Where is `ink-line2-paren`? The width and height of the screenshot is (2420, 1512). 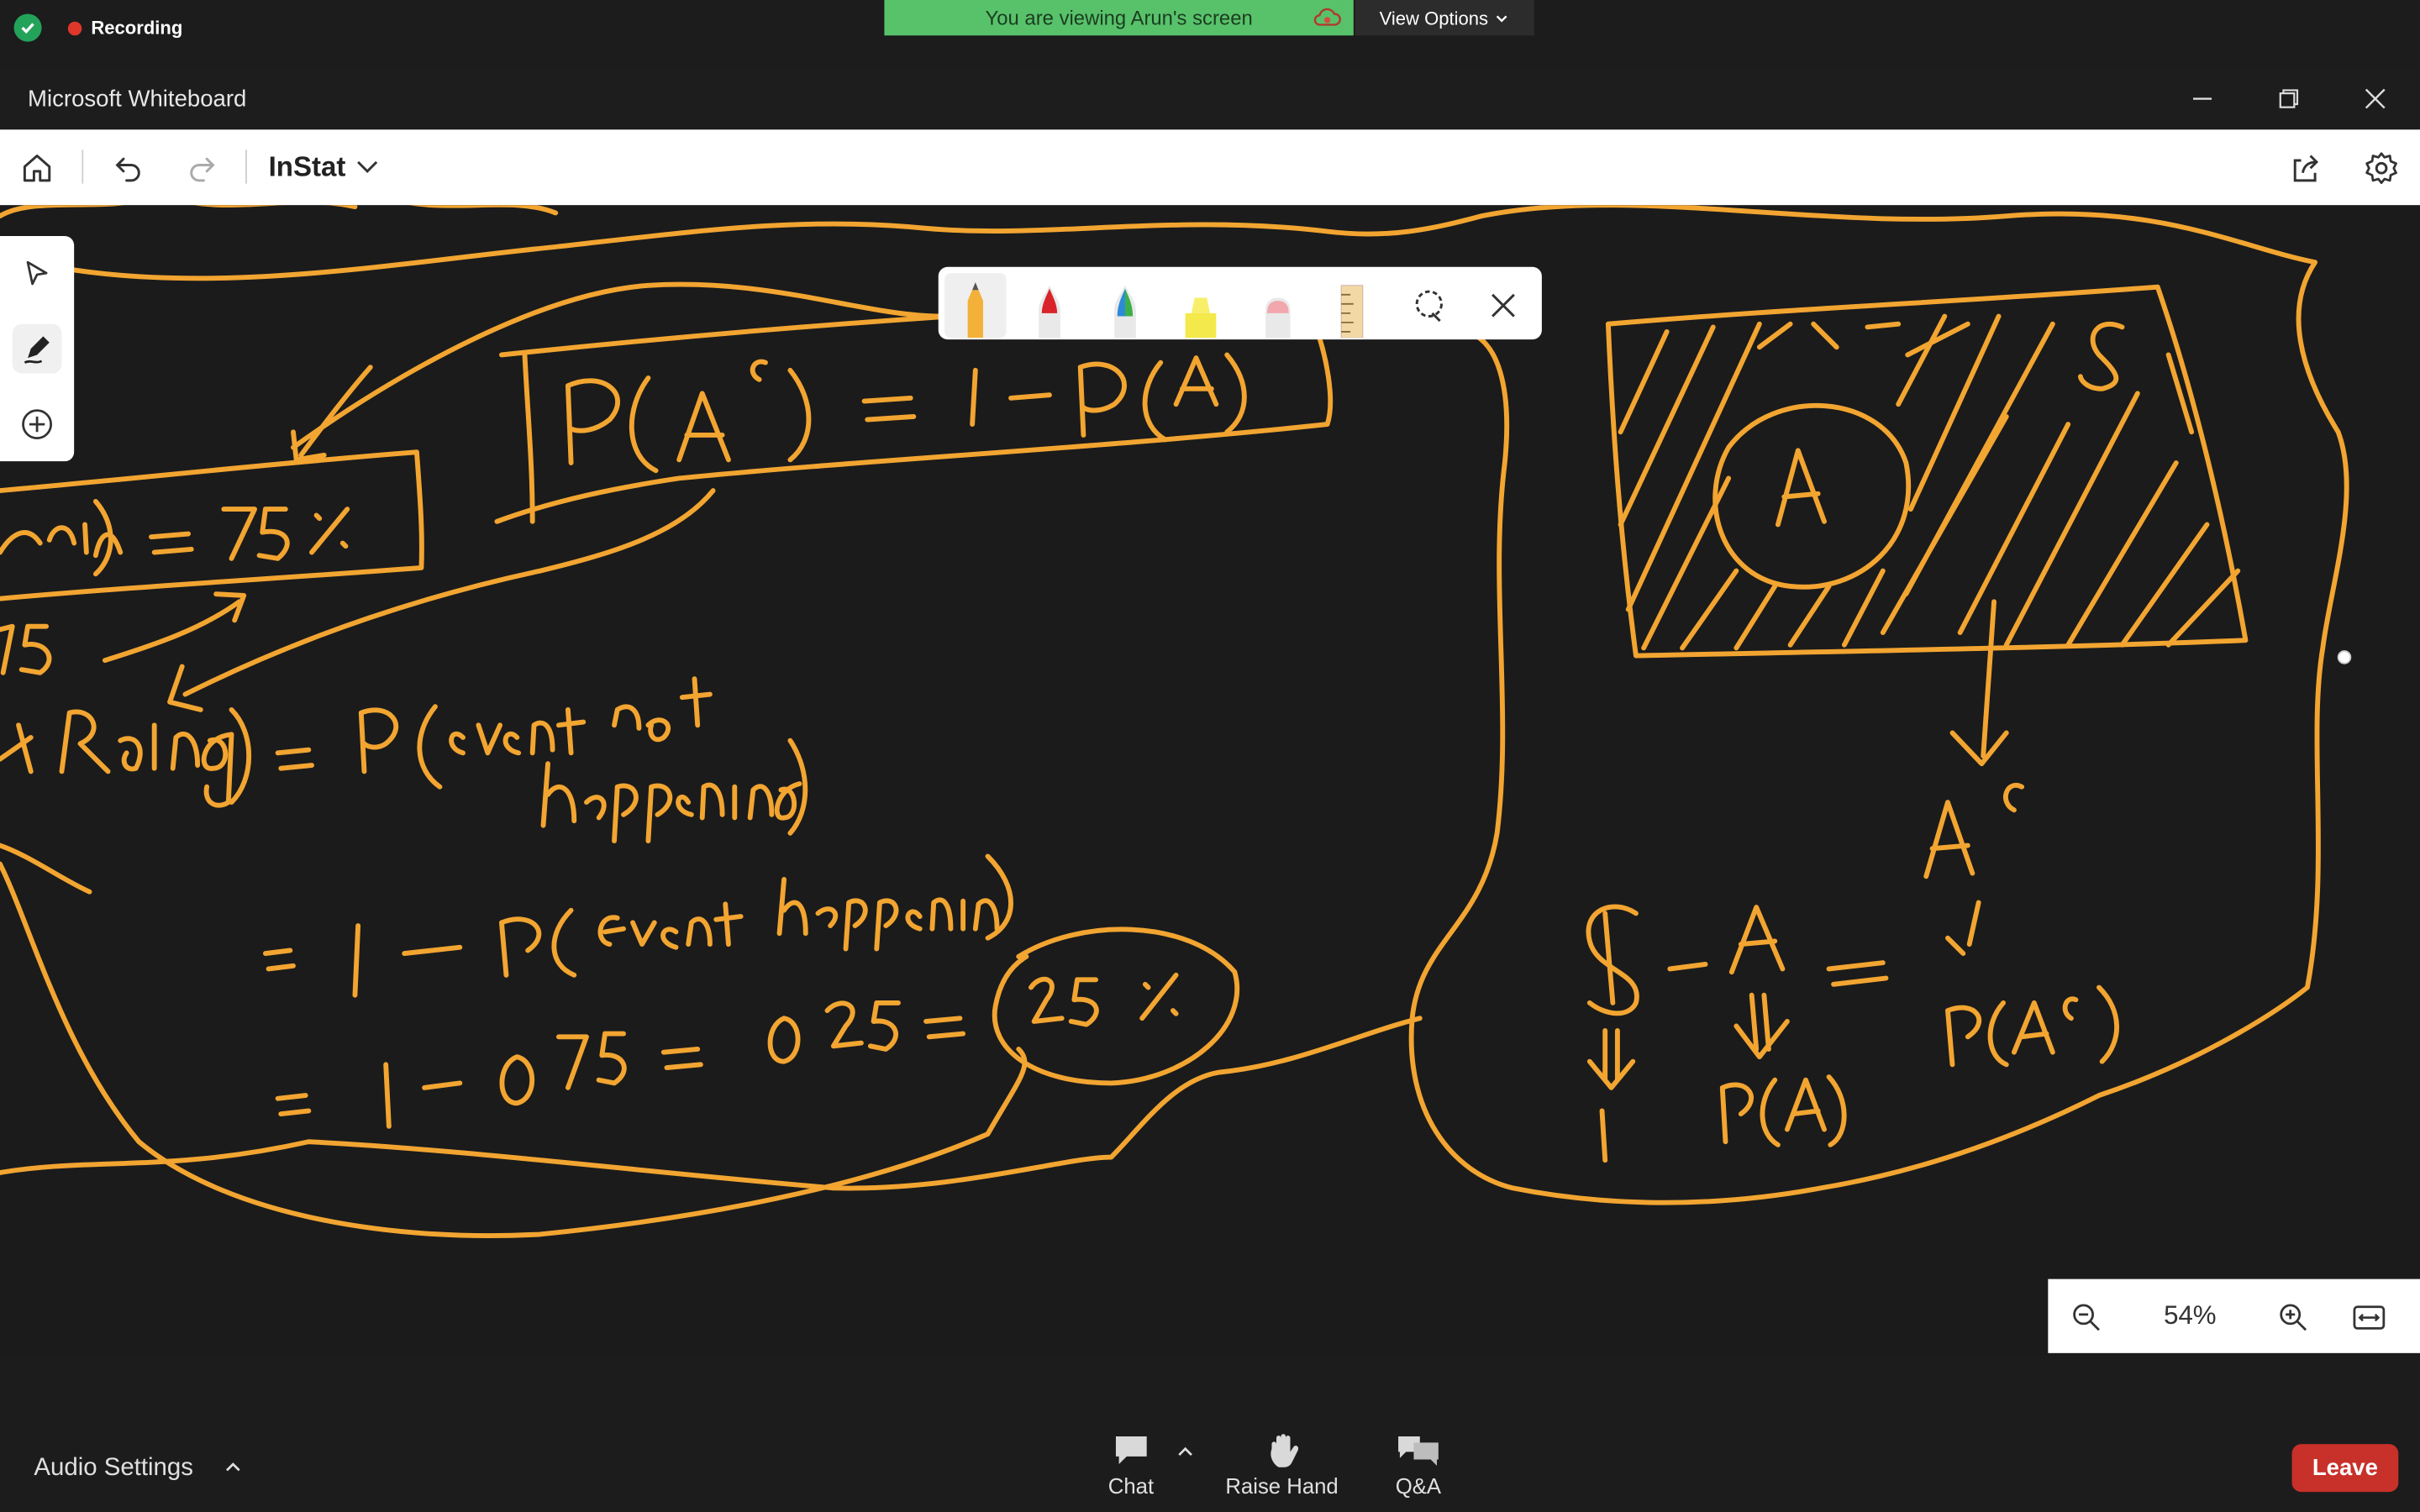
ink-line2-paren is located at coordinates (564, 942).